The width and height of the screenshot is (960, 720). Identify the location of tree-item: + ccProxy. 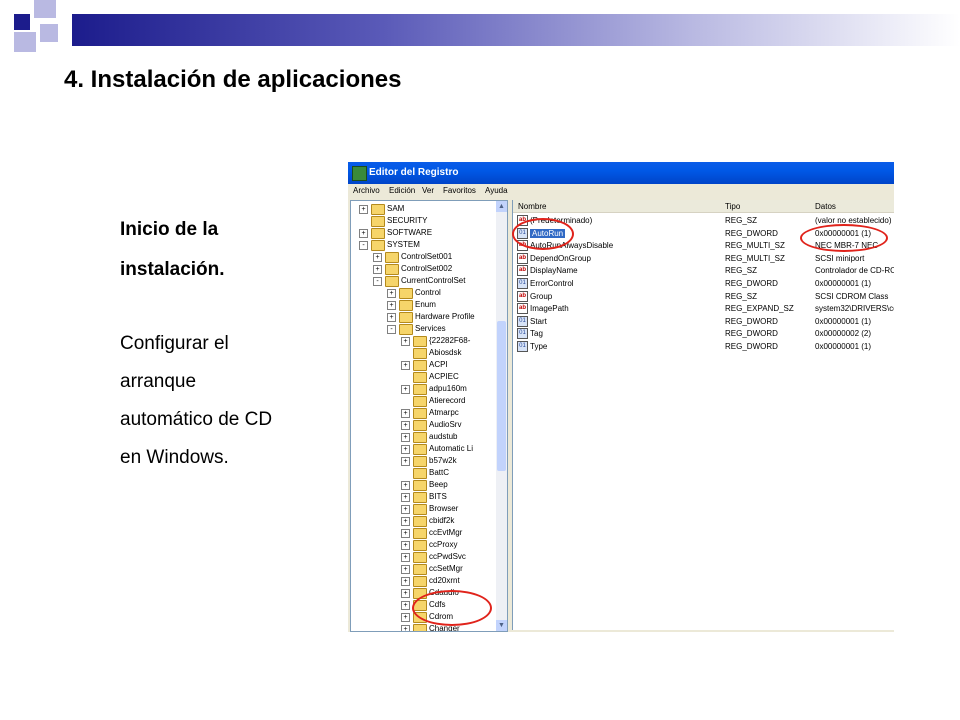
(423, 545).